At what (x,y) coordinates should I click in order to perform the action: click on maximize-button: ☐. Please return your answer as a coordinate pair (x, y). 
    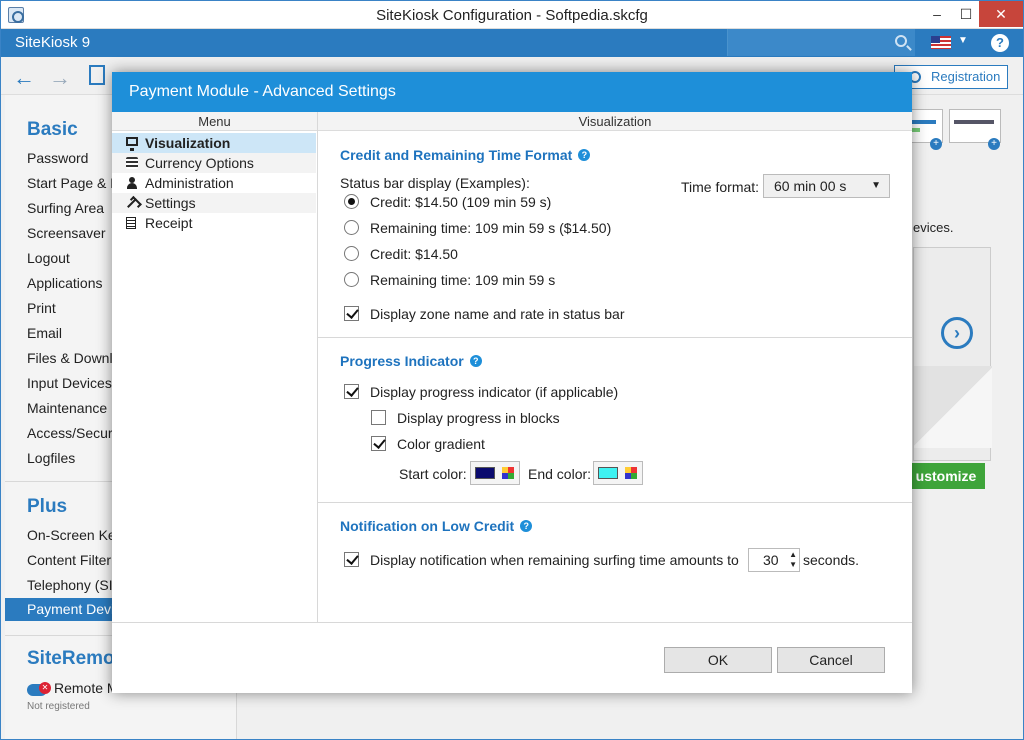
    Looking at the image, I should click on (966, 14).